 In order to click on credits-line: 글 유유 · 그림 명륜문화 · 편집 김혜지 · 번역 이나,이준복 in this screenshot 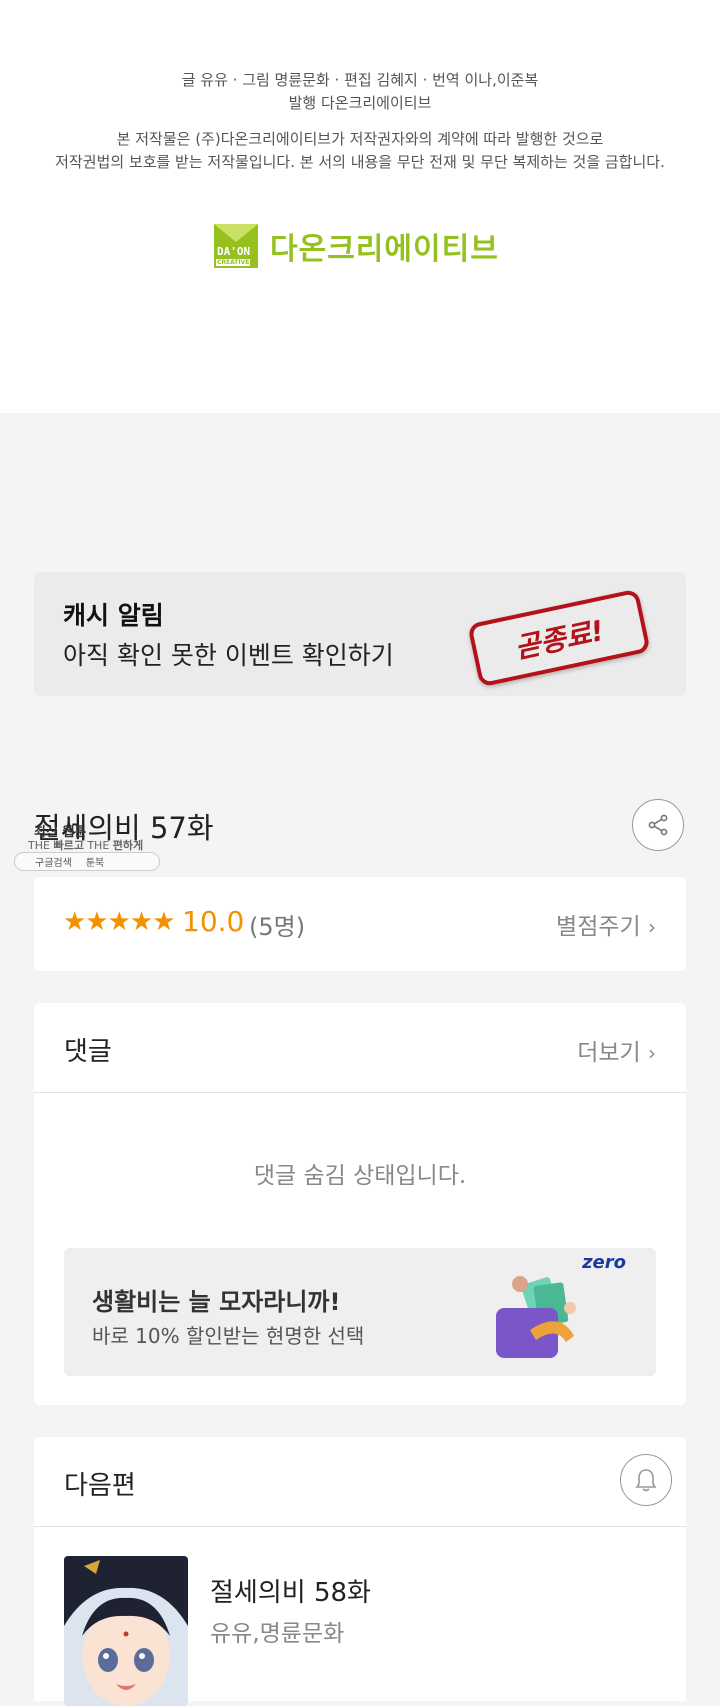, I will do `click(360, 80)`.